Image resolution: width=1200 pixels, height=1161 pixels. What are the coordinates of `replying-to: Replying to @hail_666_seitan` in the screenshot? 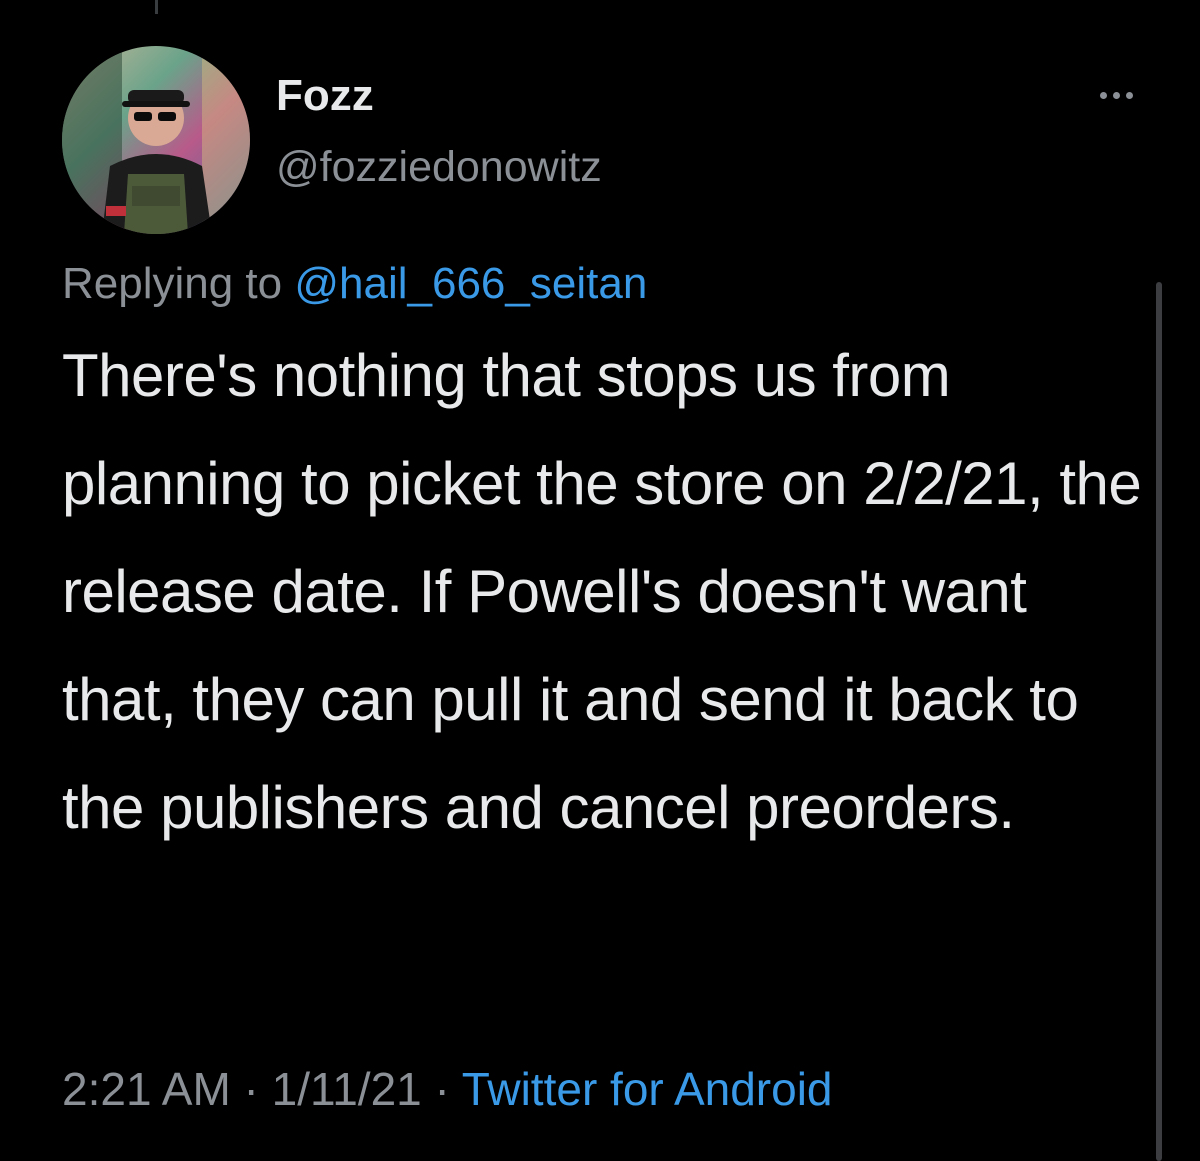 It's located at (354, 284).